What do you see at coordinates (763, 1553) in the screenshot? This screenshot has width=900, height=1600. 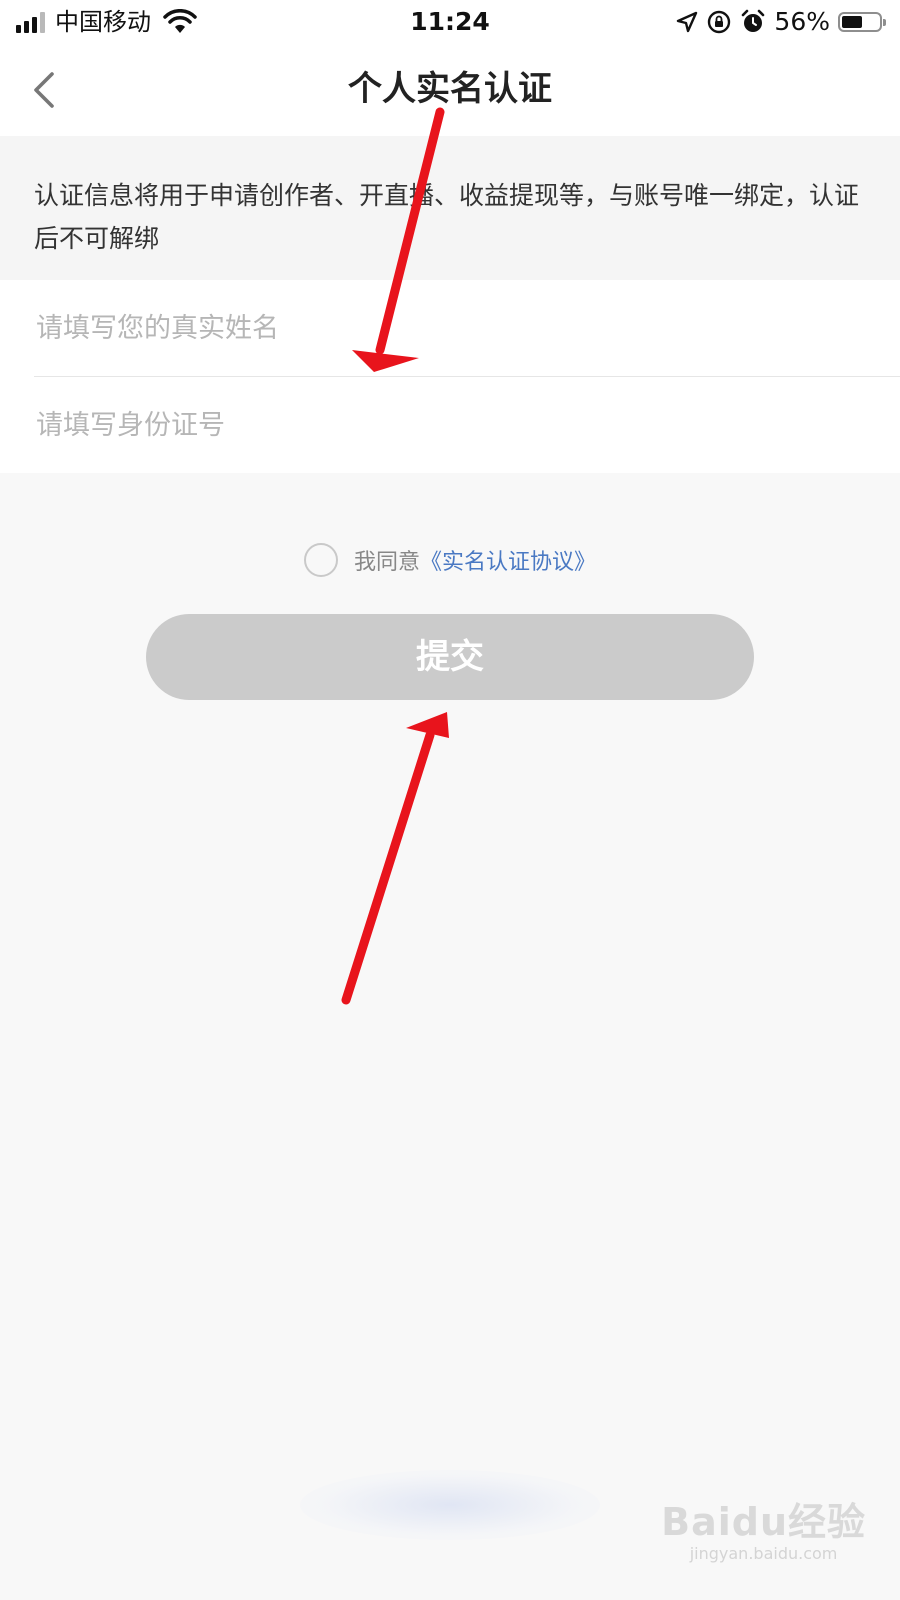 I see `watermark-url: jingyan.baidu.com` at bounding box center [763, 1553].